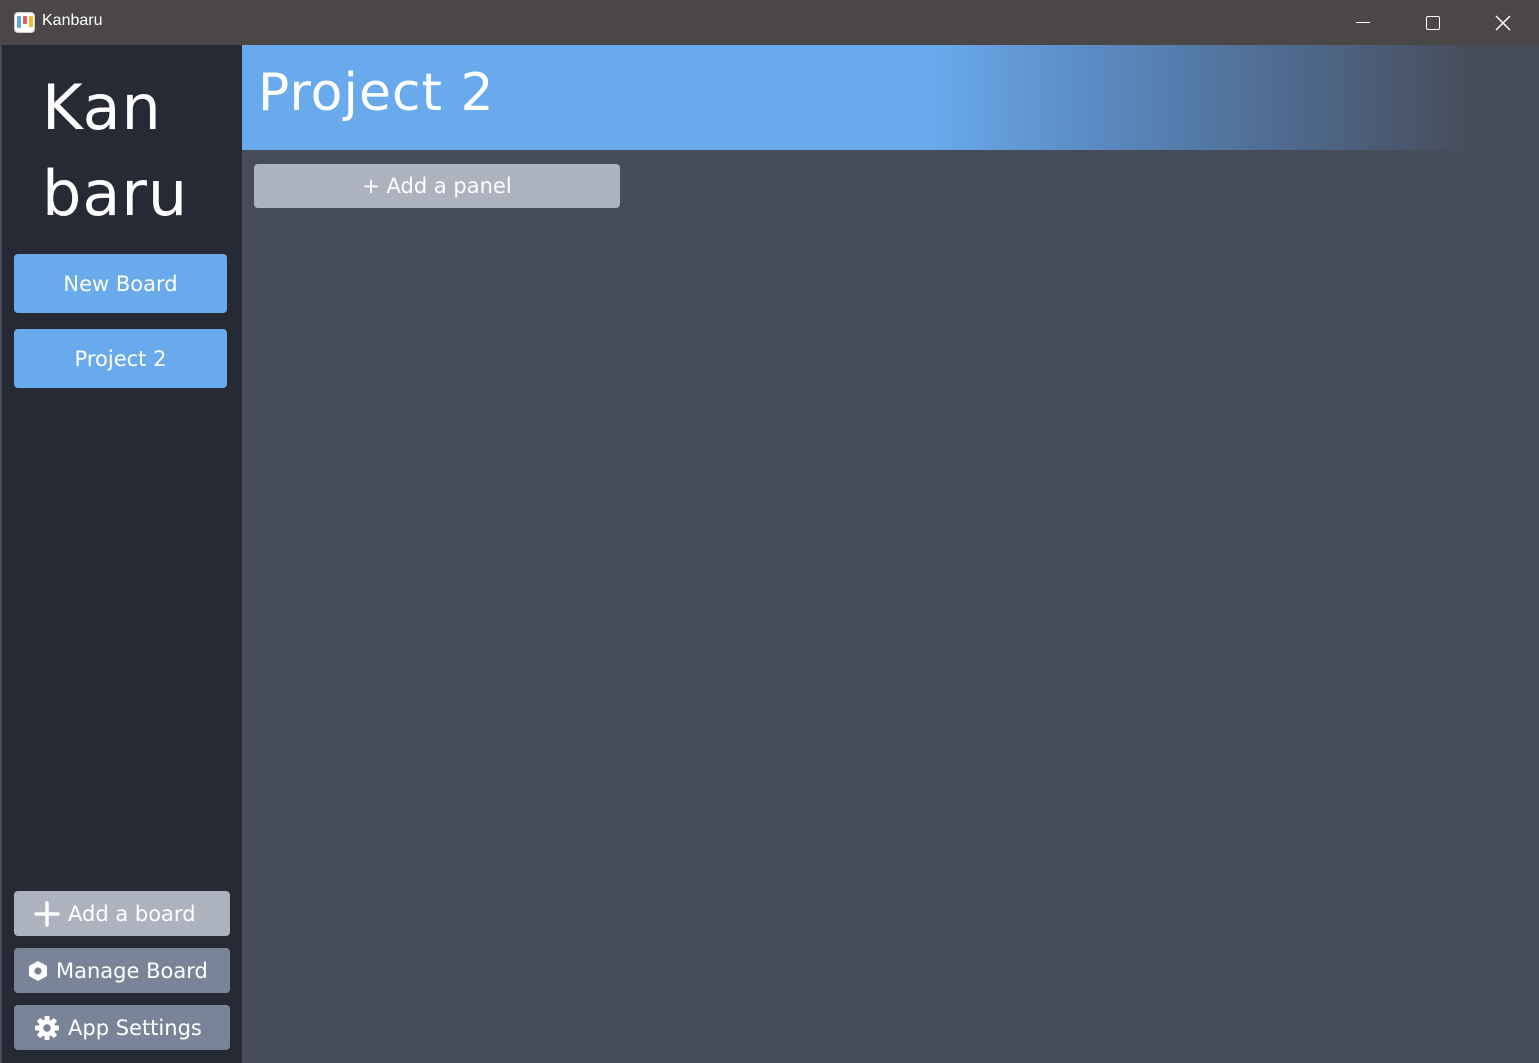  What do you see at coordinates (890, 97) in the screenshot?
I see `board-header: Project 2` at bounding box center [890, 97].